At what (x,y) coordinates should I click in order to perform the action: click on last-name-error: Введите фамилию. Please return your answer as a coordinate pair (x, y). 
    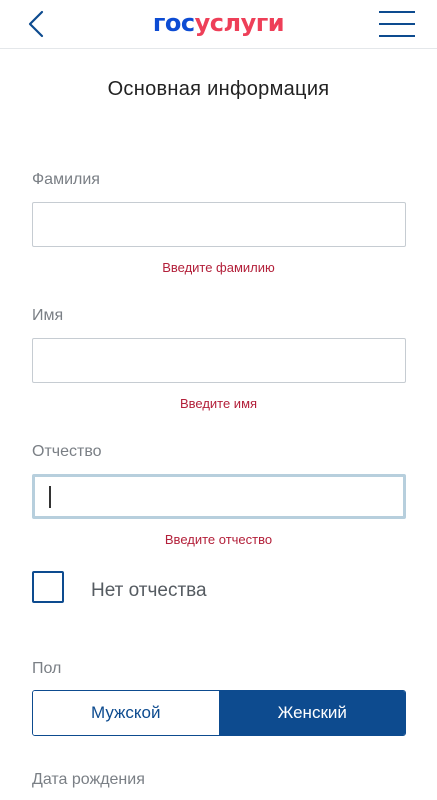
    Looking at the image, I should click on (218, 267).